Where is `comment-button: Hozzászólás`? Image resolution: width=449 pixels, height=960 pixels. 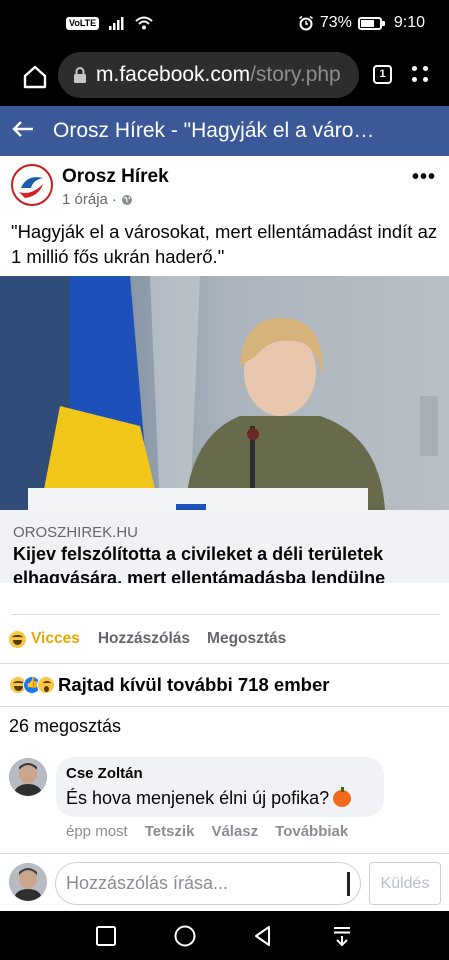 comment-button: Hozzászólás is located at coordinates (144, 639).